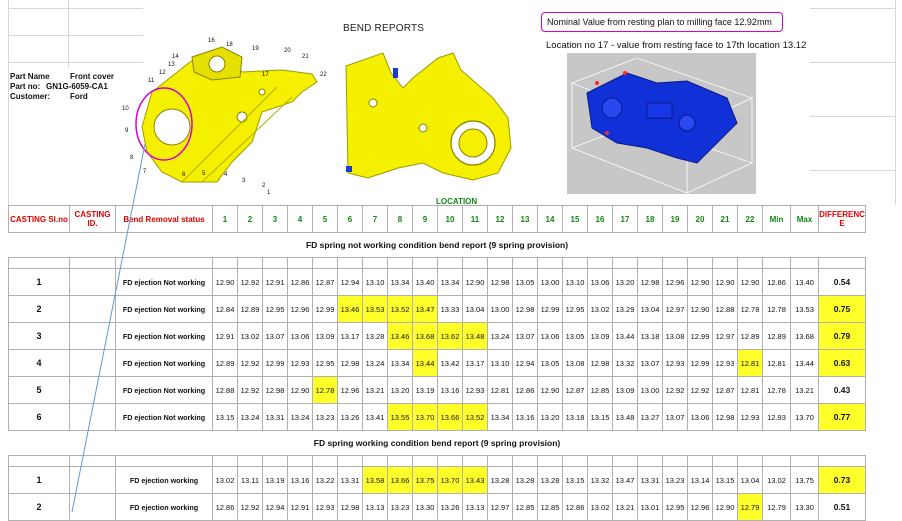 The image size is (902, 521). Describe the element at coordinates (650, 309) in the screenshot. I see `location-value-cell: 13.04` at that location.